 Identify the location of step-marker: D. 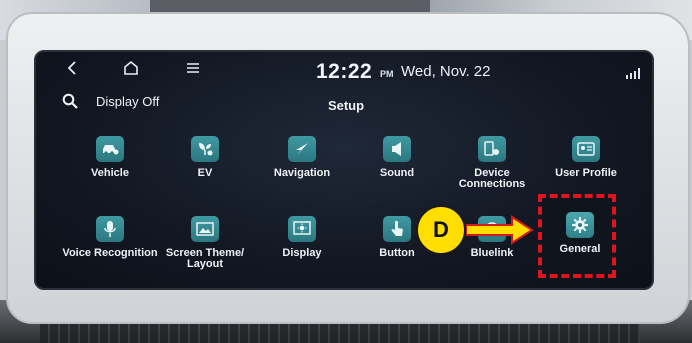
(441, 230).